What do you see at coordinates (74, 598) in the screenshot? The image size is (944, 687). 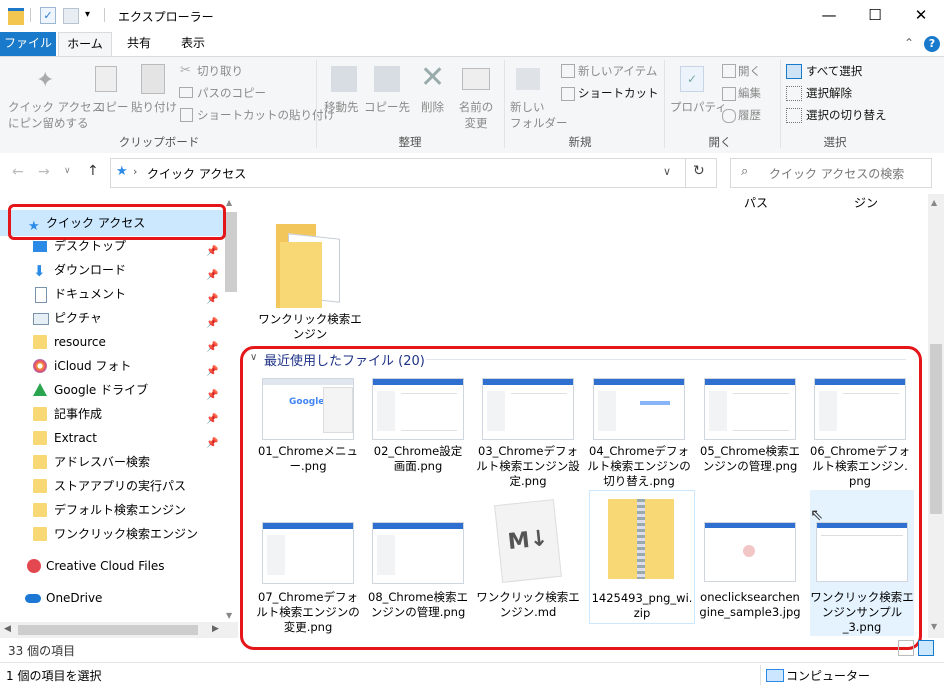 I see `nav-item-label: OneDrive` at bounding box center [74, 598].